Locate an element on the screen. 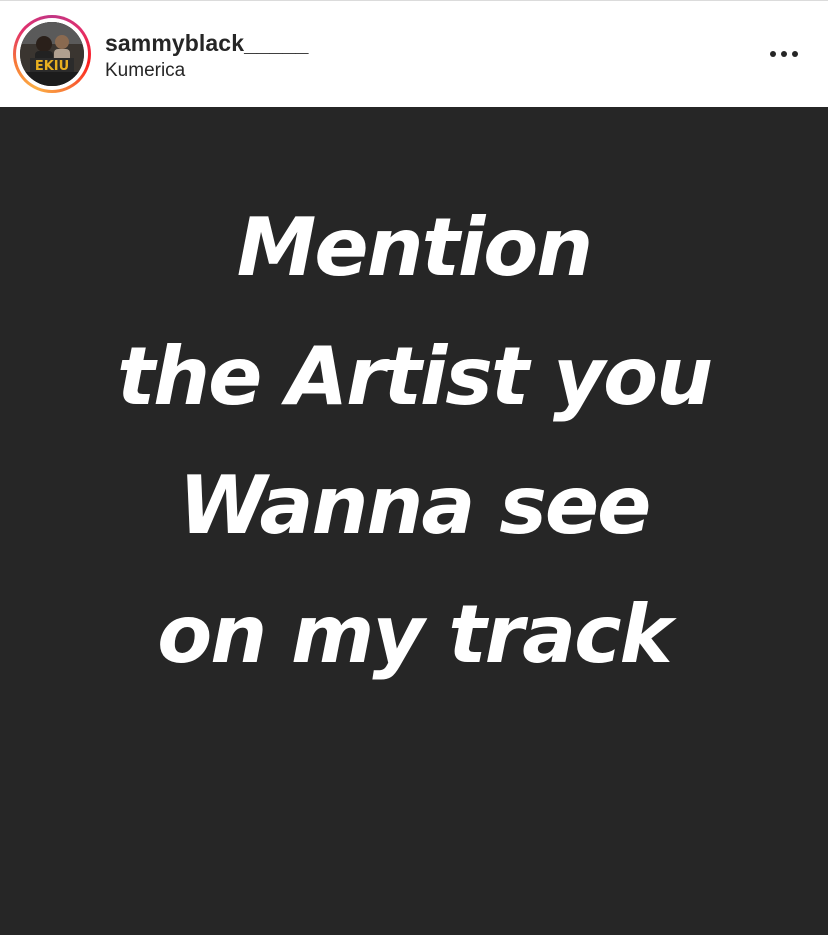 Image resolution: width=828 pixels, height=935 pixels. image-text-line-2: the Artist you is located at coordinates (414, 376).